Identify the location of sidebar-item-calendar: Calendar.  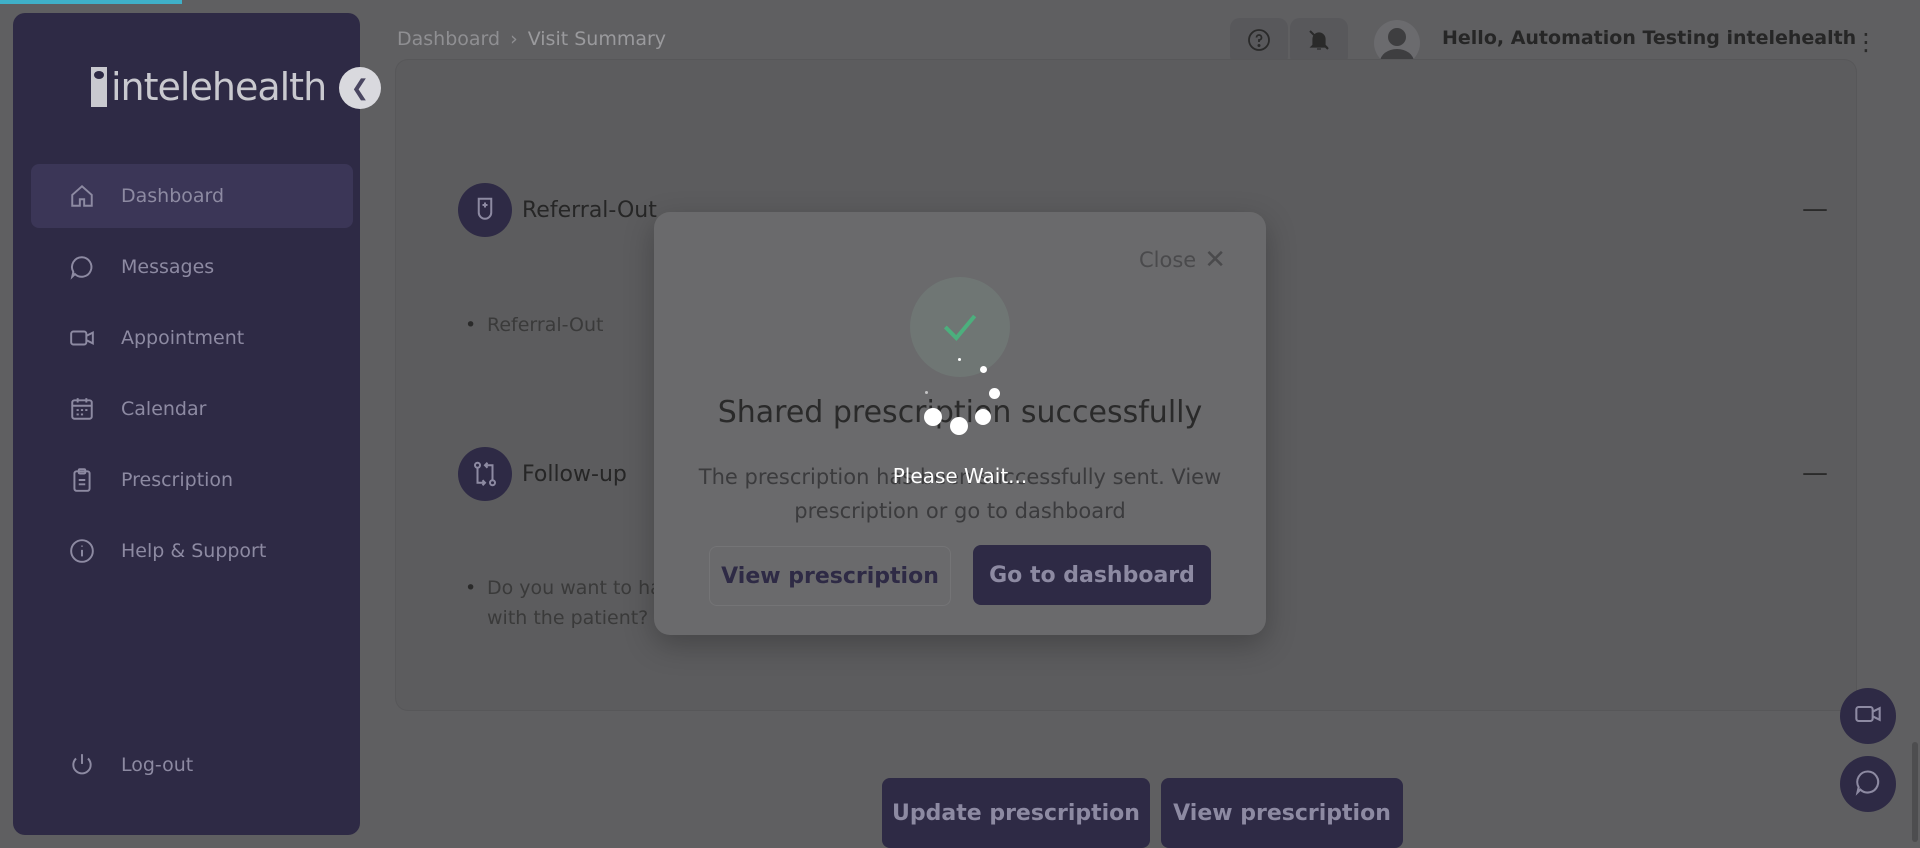
(192, 409).